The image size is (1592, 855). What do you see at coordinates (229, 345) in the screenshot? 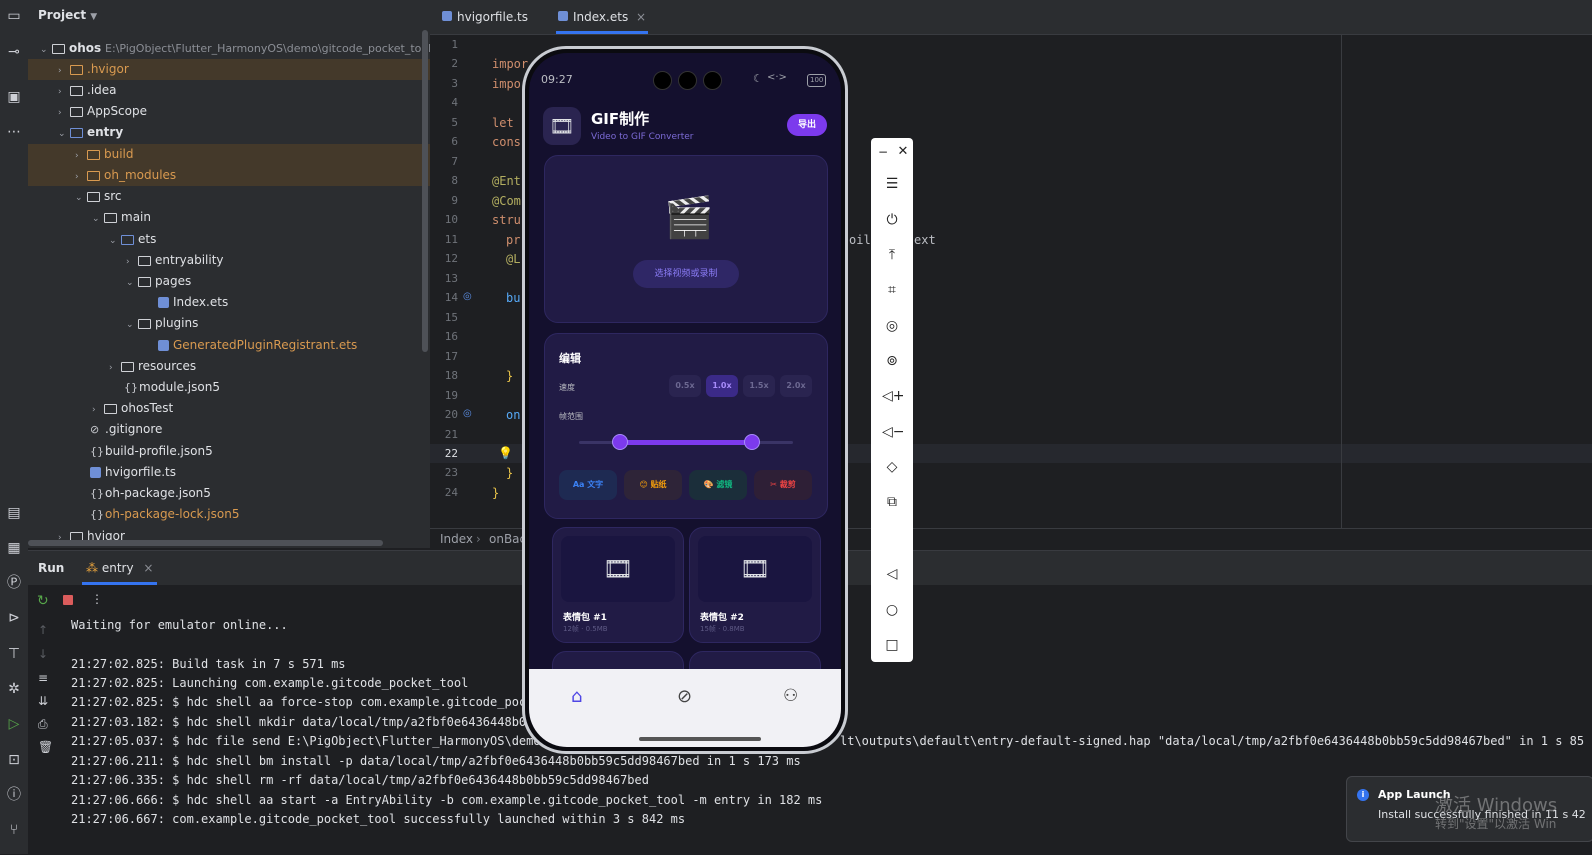
I see `tree-item: GeneratedPluginRegistrant.ets` at bounding box center [229, 345].